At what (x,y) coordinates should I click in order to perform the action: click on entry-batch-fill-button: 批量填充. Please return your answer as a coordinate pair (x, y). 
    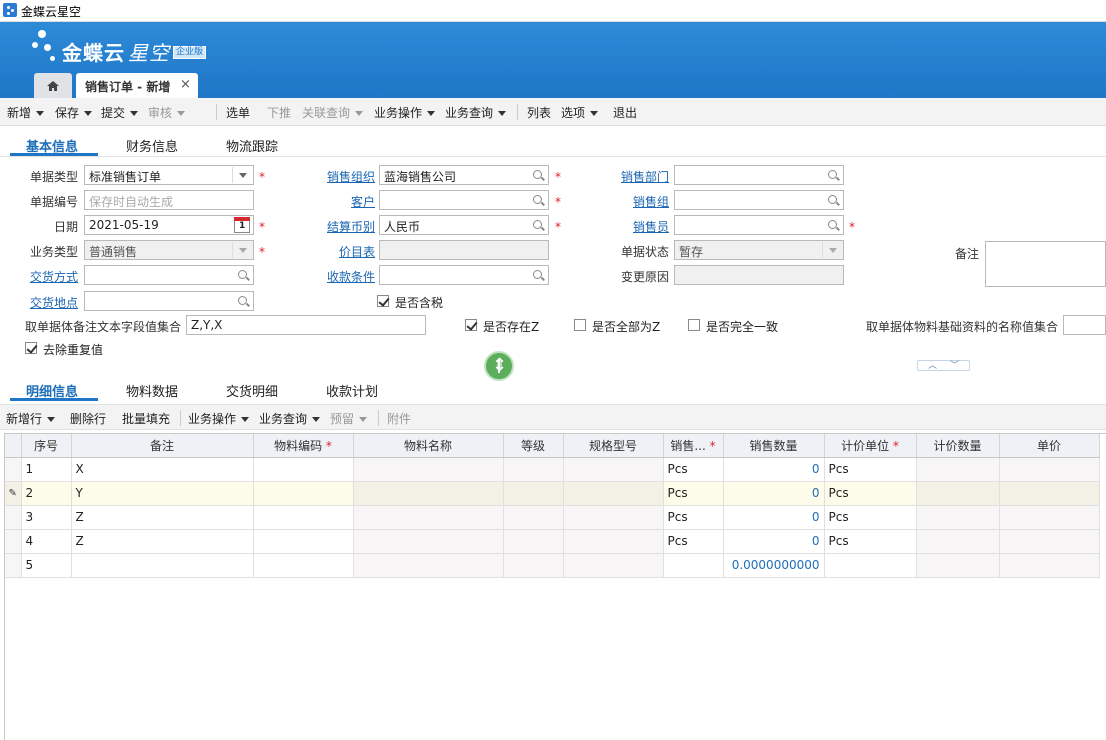
    Looking at the image, I should click on (146, 418).